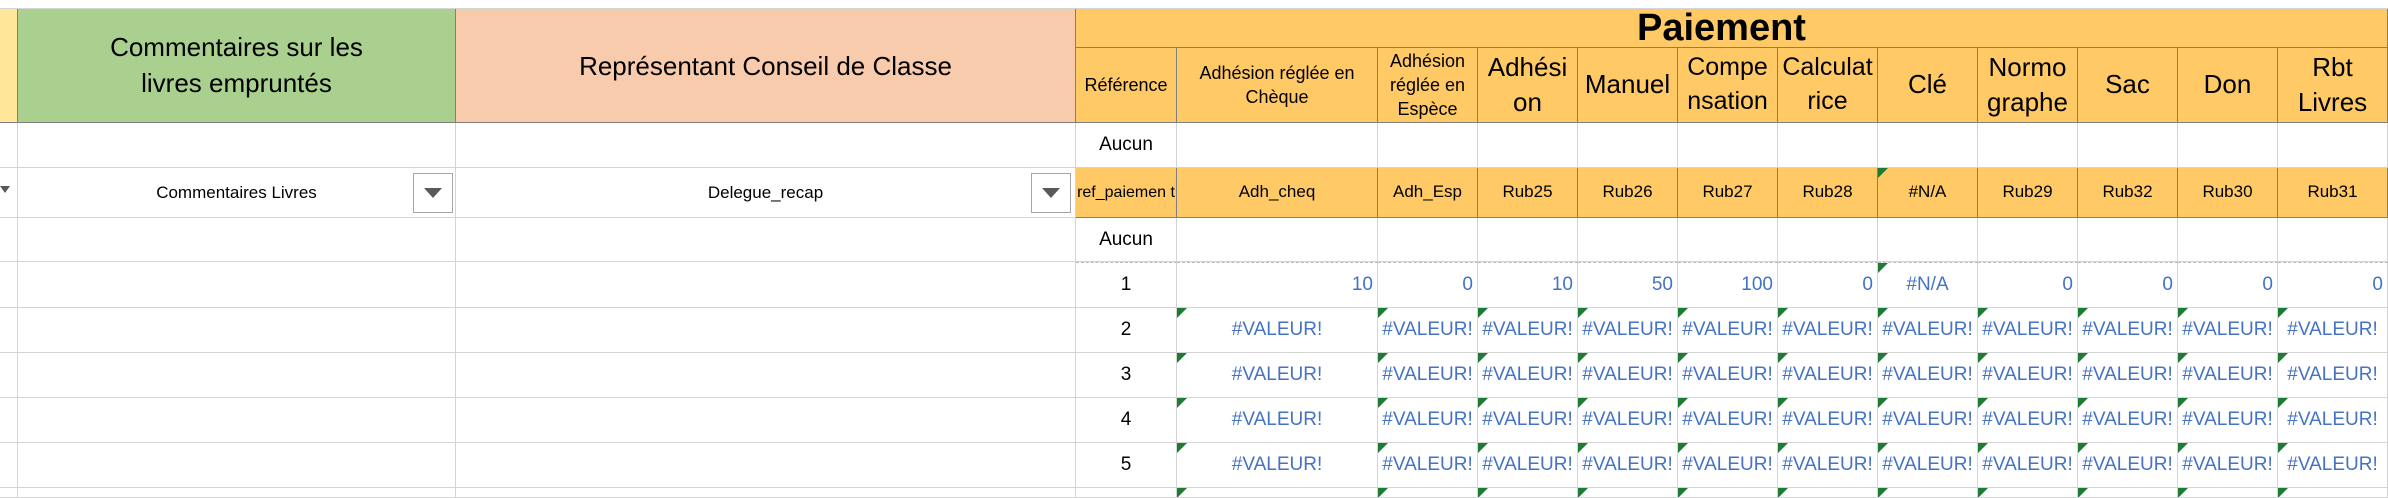  What do you see at coordinates (1126, 285) in the screenshot?
I see `reference-cell: 1` at bounding box center [1126, 285].